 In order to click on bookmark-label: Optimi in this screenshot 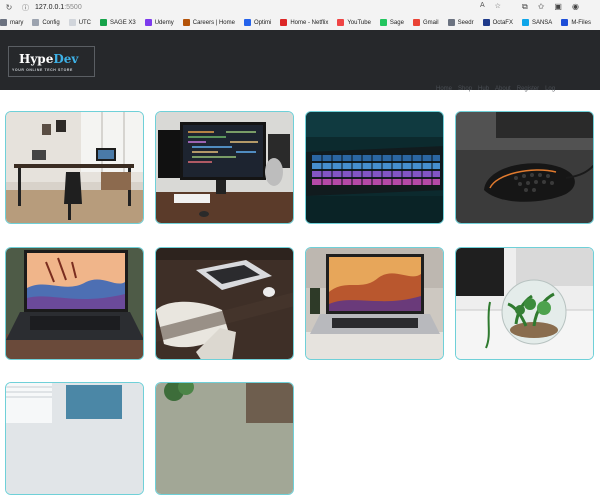, I will do `click(262, 23)`.